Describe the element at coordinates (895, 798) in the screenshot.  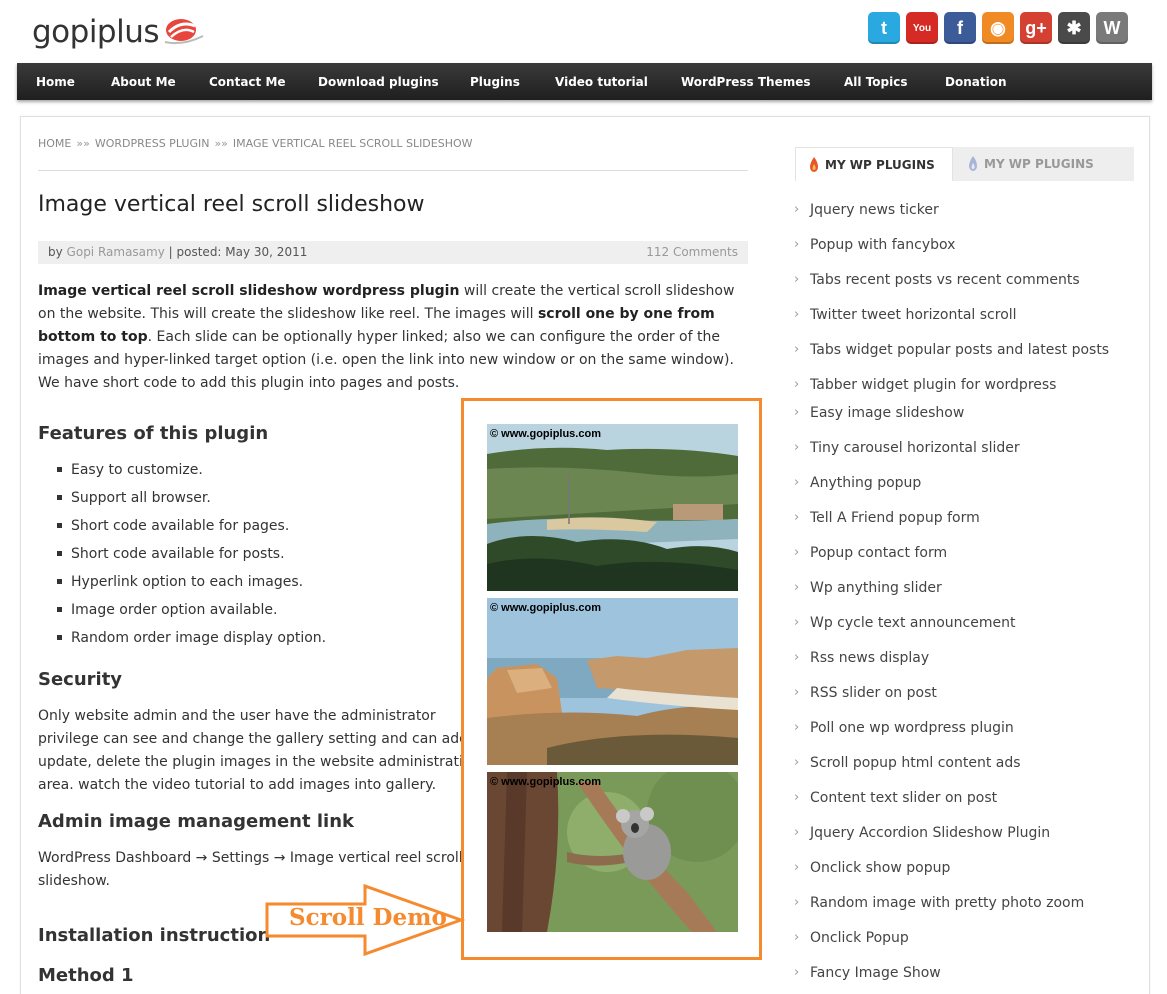
I see `sidebar-link: Content text slider on post` at that location.